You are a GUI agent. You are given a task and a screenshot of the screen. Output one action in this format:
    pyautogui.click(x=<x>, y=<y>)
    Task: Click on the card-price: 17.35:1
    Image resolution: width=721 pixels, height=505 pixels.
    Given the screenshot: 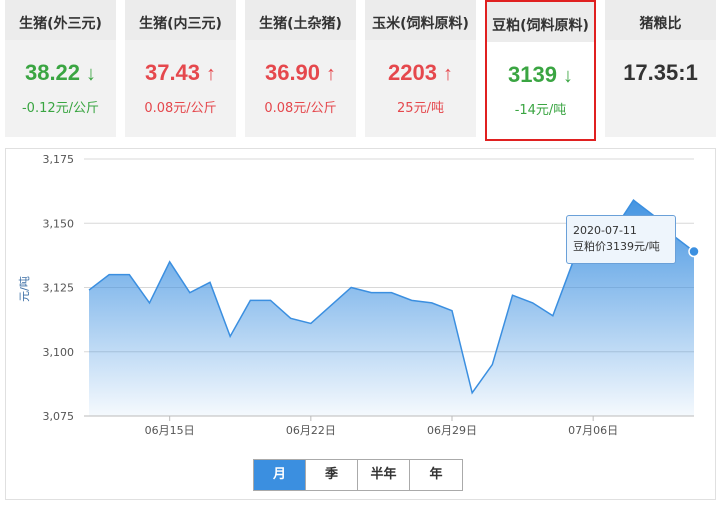 What is the action you would take?
    pyautogui.click(x=660, y=73)
    